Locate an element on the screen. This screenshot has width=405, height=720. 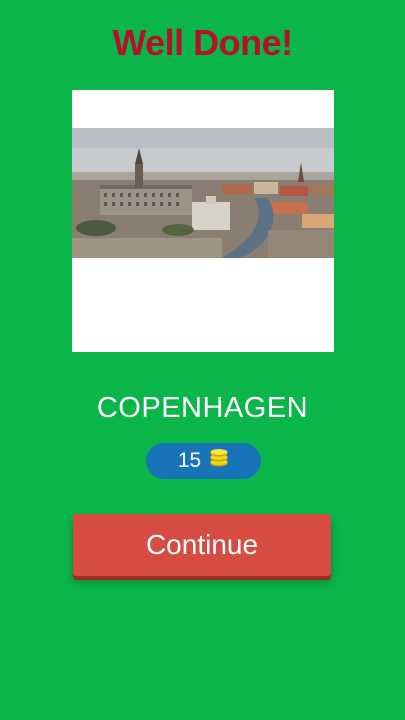
page-title: Well Done! is located at coordinates (202, 42).